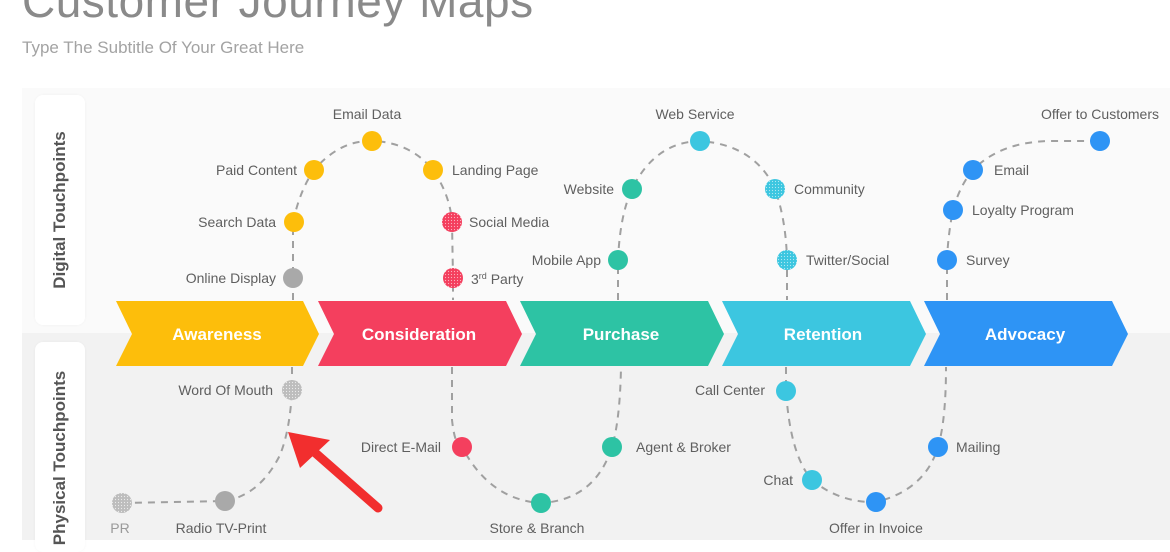 The height and width of the screenshot is (552, 1170). I want to click on touchpoint-label: Community, so click(829, 189).